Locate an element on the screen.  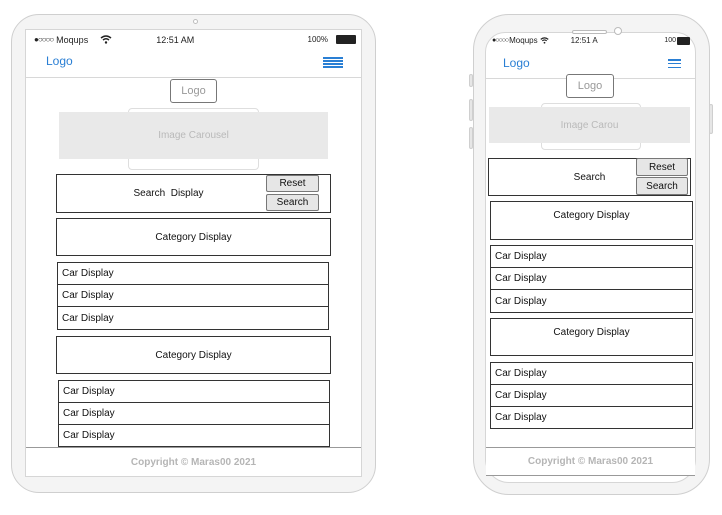
phone-logo-link: Logo is located at coordinates (516, 63).